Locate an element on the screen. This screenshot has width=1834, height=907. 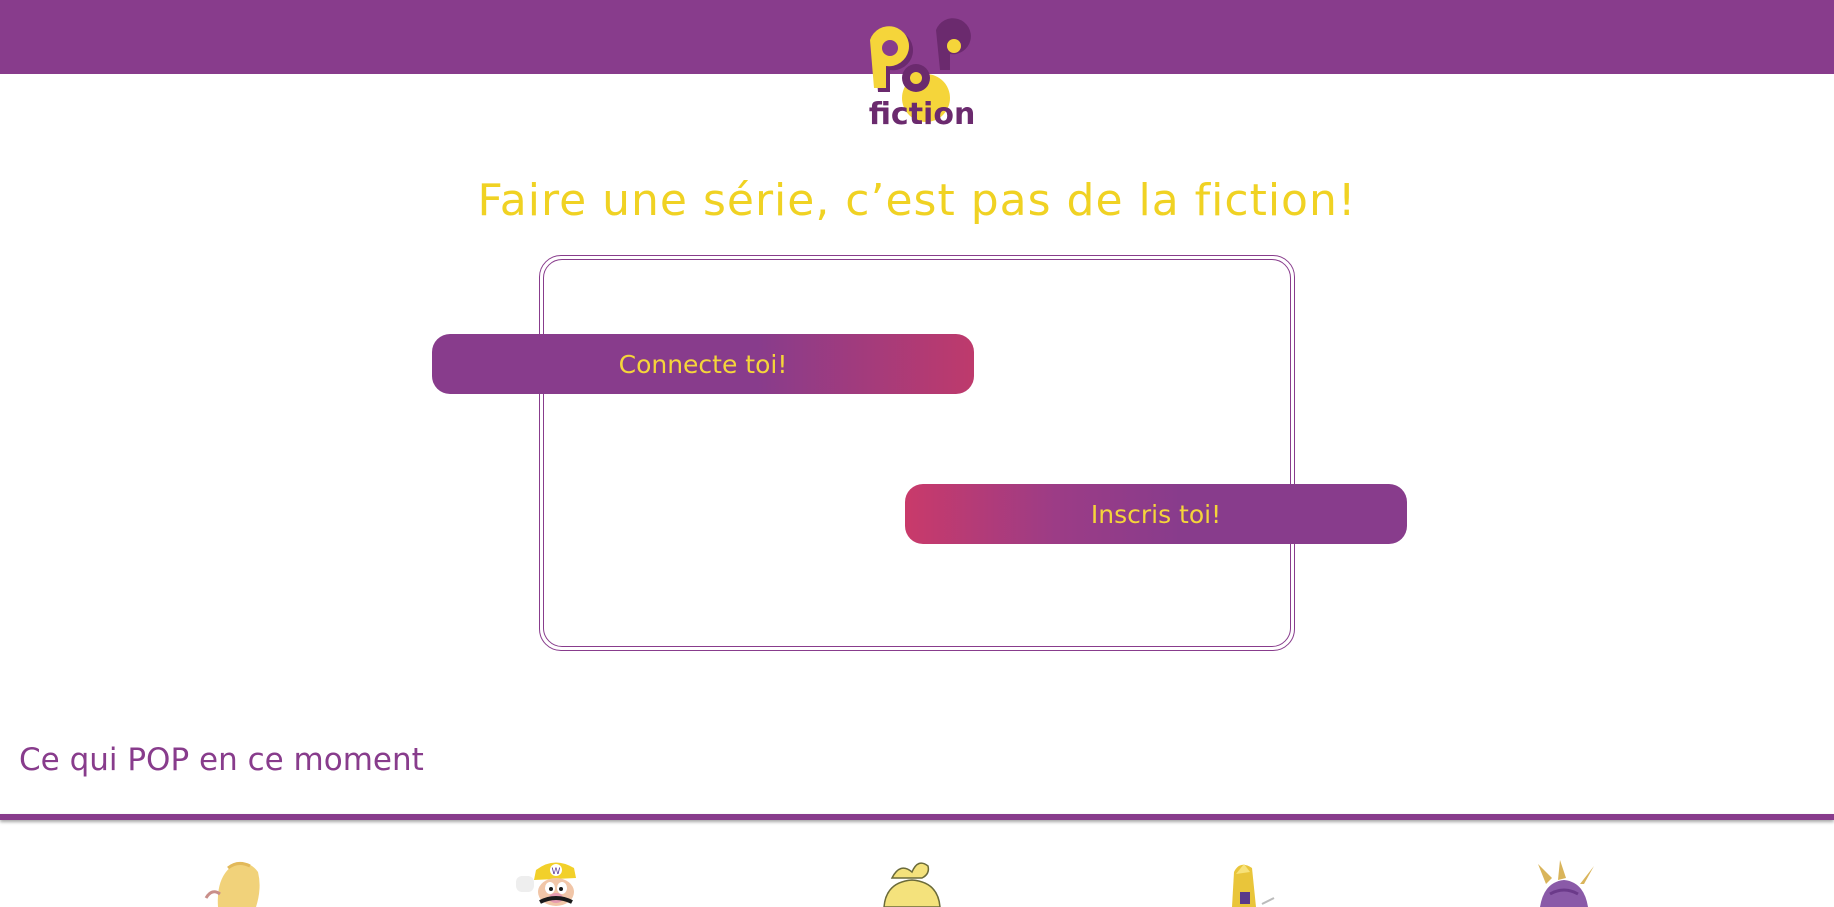
trending-section-title: Ce qui POP en ce moment is located at coordinates (221, 760).